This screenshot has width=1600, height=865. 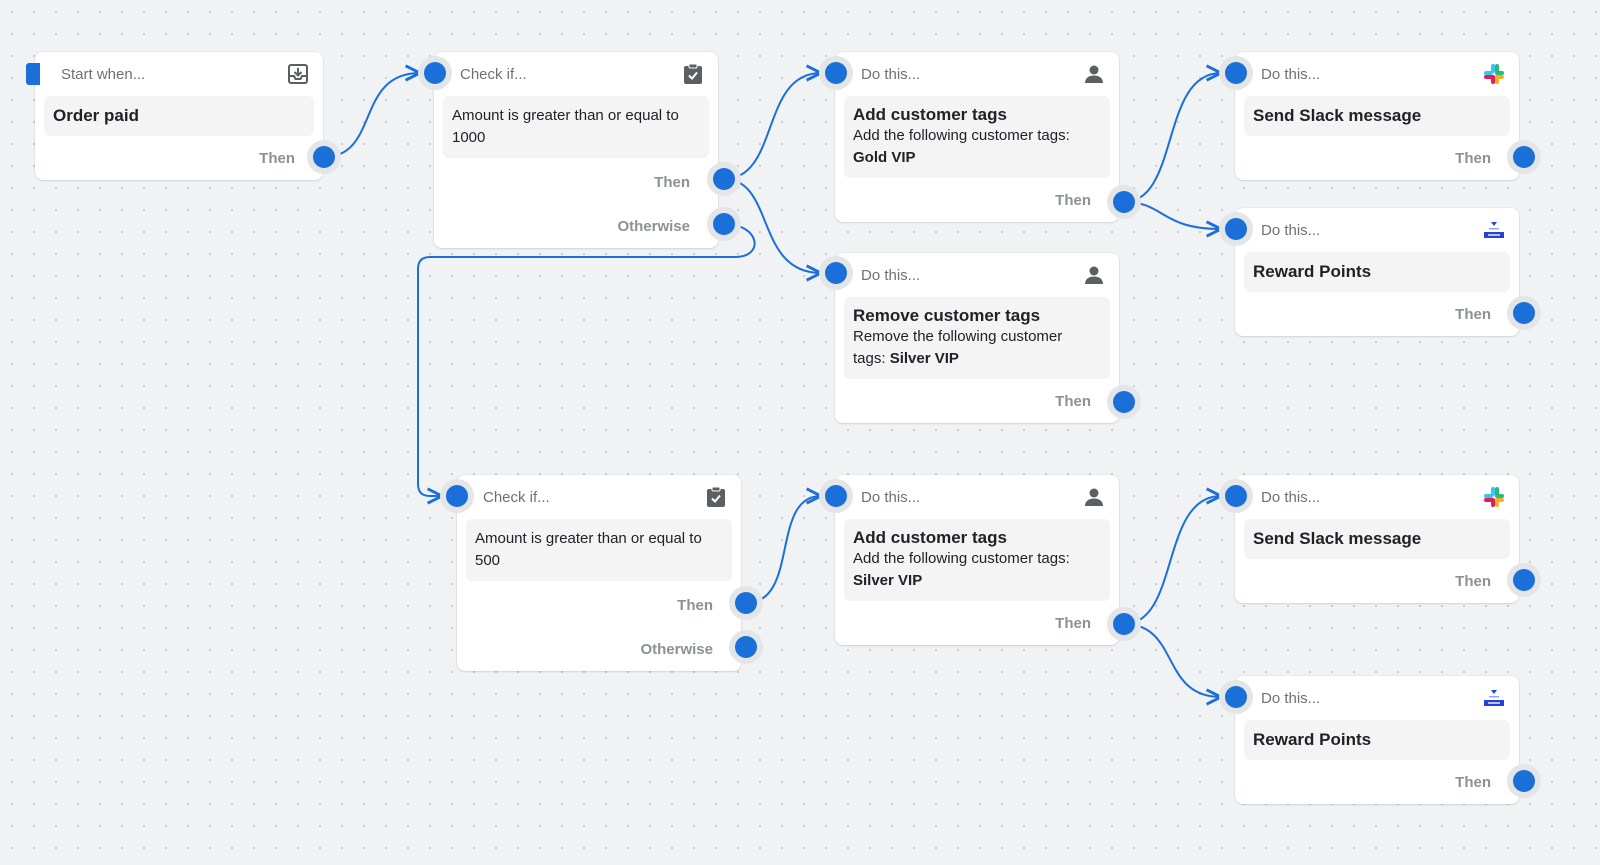 I want to click on tag-value: Gold VIP, so click(x=884, y=157).